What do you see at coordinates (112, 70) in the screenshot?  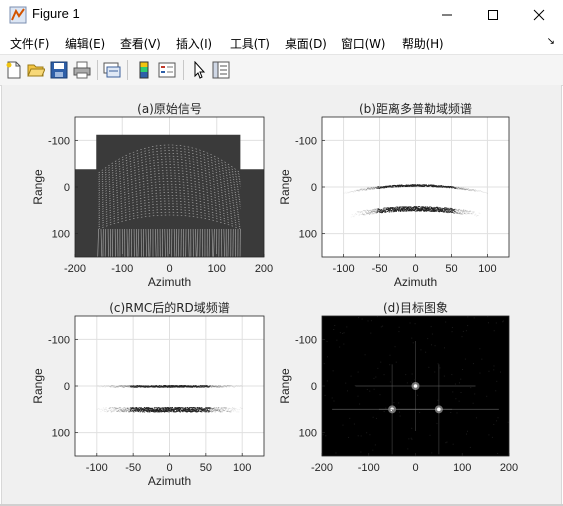 I see `link-plot-button` at bounding box center [112, 70].